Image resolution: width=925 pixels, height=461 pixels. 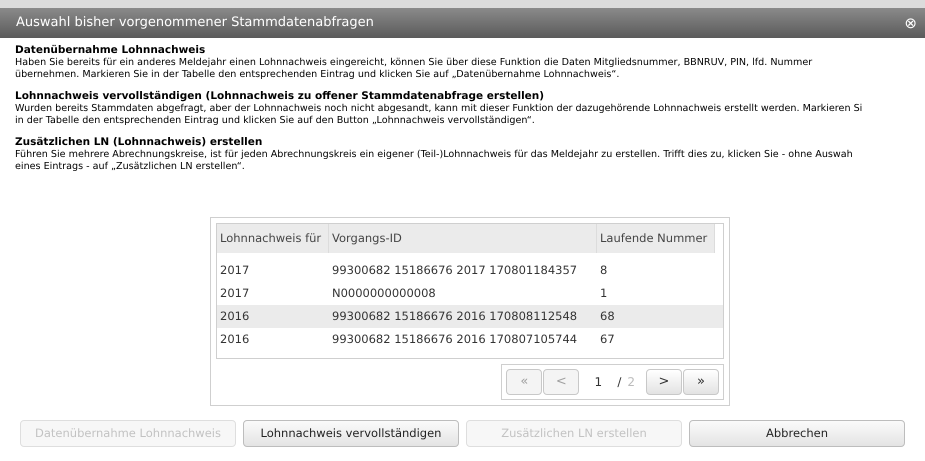 What do you see at coordinates (603, 270) in the screenshot?
I see `table-cell-text: 8` at bounding box center [603, 270].